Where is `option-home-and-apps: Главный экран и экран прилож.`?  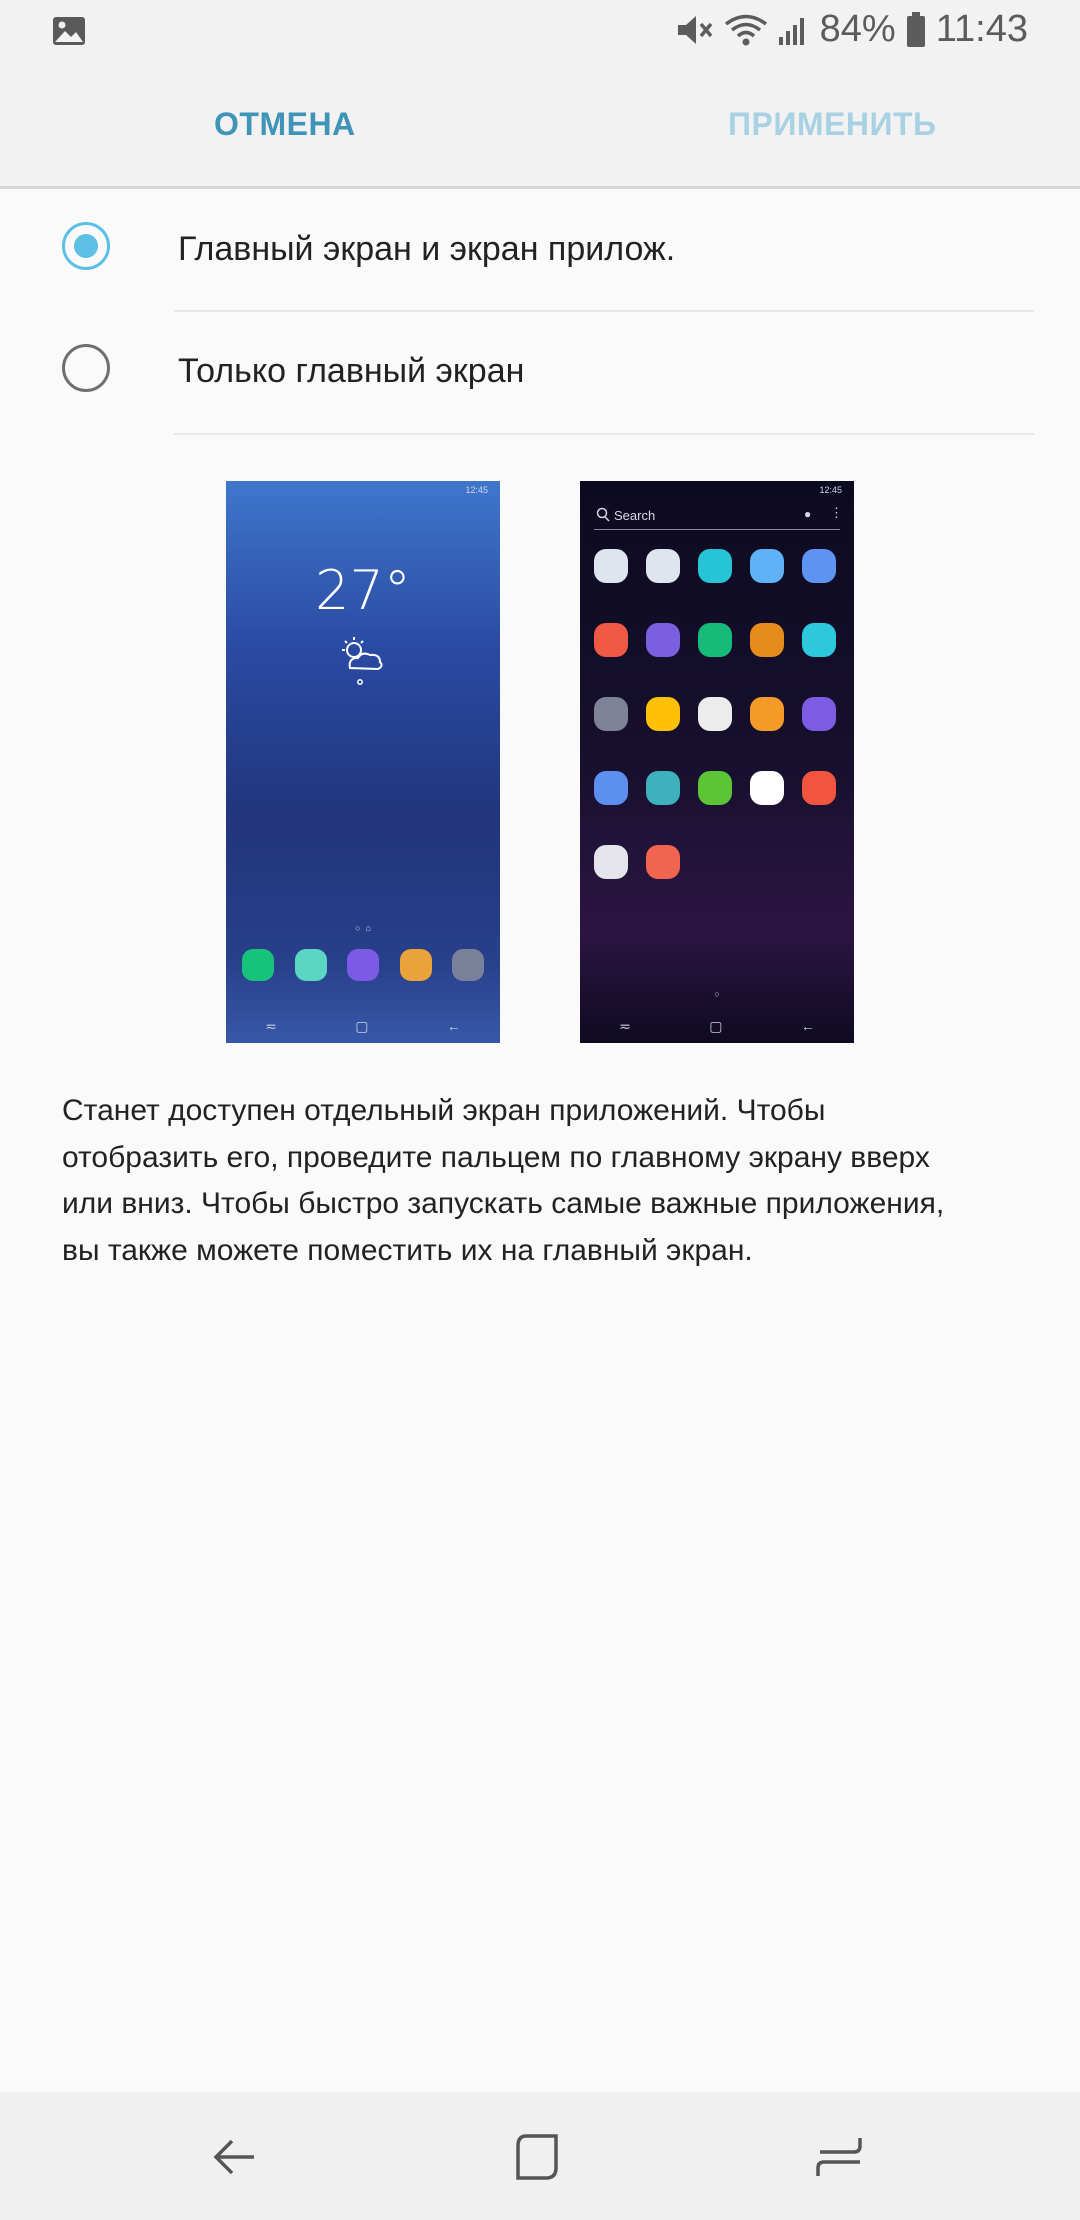
option-home-and-apps: Главный экран и экран прилож. is located at coordinates (540, 251).